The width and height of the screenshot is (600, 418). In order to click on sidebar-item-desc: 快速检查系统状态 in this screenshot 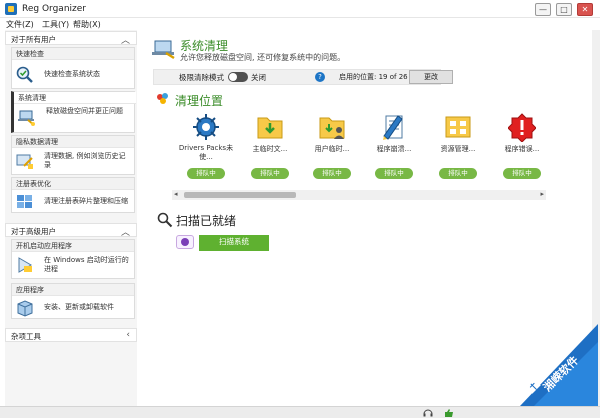, I will do `click(72, 74)`.